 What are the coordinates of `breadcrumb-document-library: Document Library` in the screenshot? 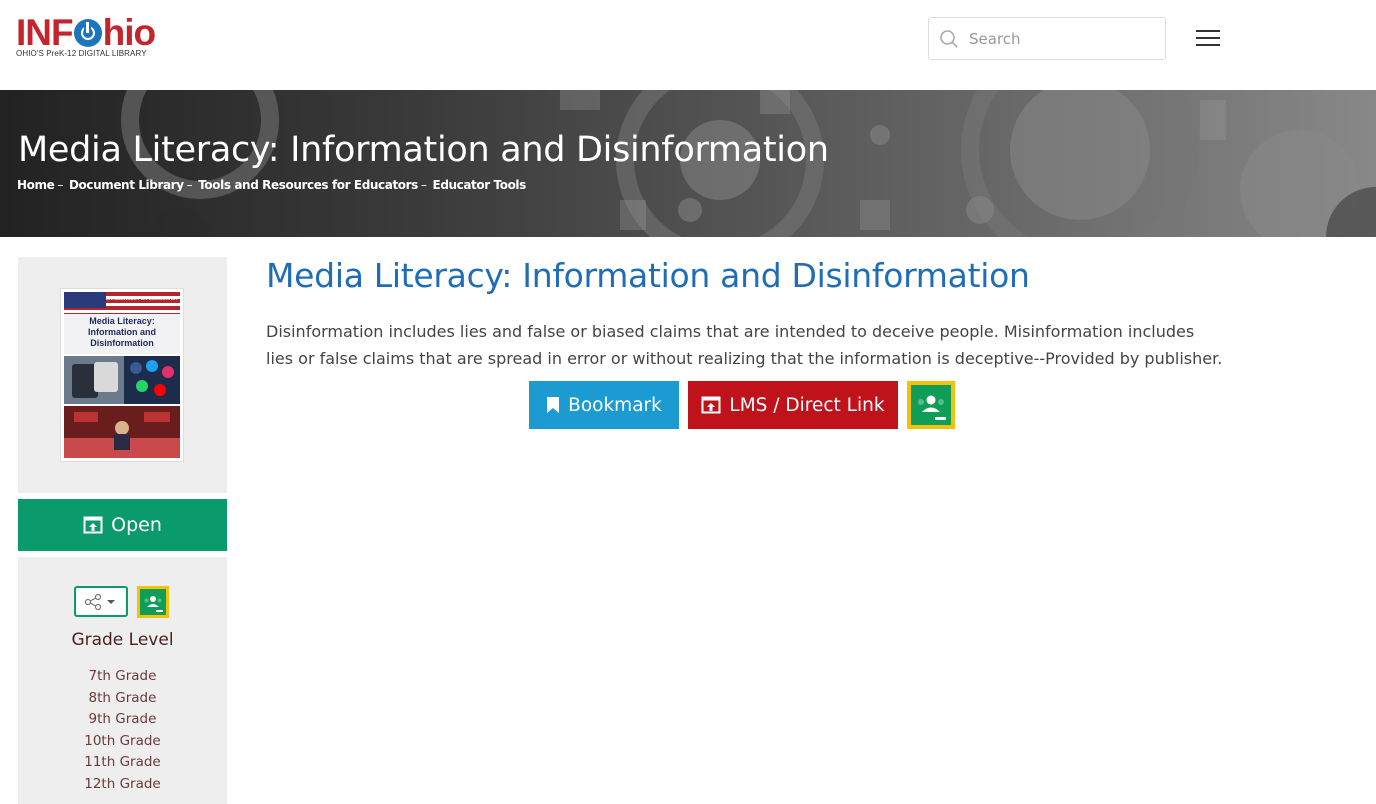 It's located at (126, 185).